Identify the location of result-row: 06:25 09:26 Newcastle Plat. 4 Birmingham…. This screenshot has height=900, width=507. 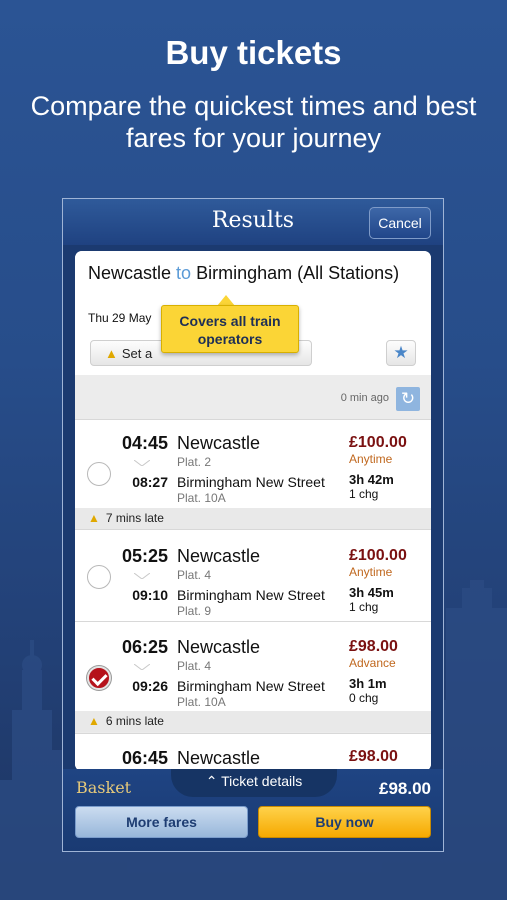
(253, 666).